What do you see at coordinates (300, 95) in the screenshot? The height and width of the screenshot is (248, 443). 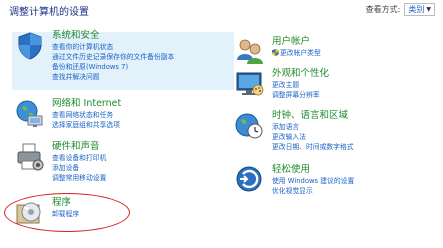 I see `link-screen-resolution: 调整屏幕分辨率` at bounding box center [300, 95].